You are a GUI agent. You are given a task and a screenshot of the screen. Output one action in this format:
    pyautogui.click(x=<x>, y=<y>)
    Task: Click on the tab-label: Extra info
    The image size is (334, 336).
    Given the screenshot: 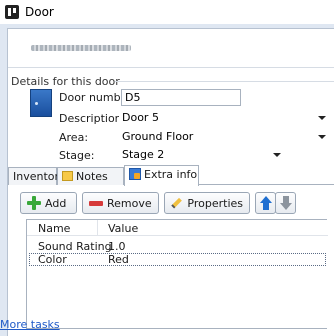 What is the action you would take?
    pyautogui.click(x=171, y=174)
    